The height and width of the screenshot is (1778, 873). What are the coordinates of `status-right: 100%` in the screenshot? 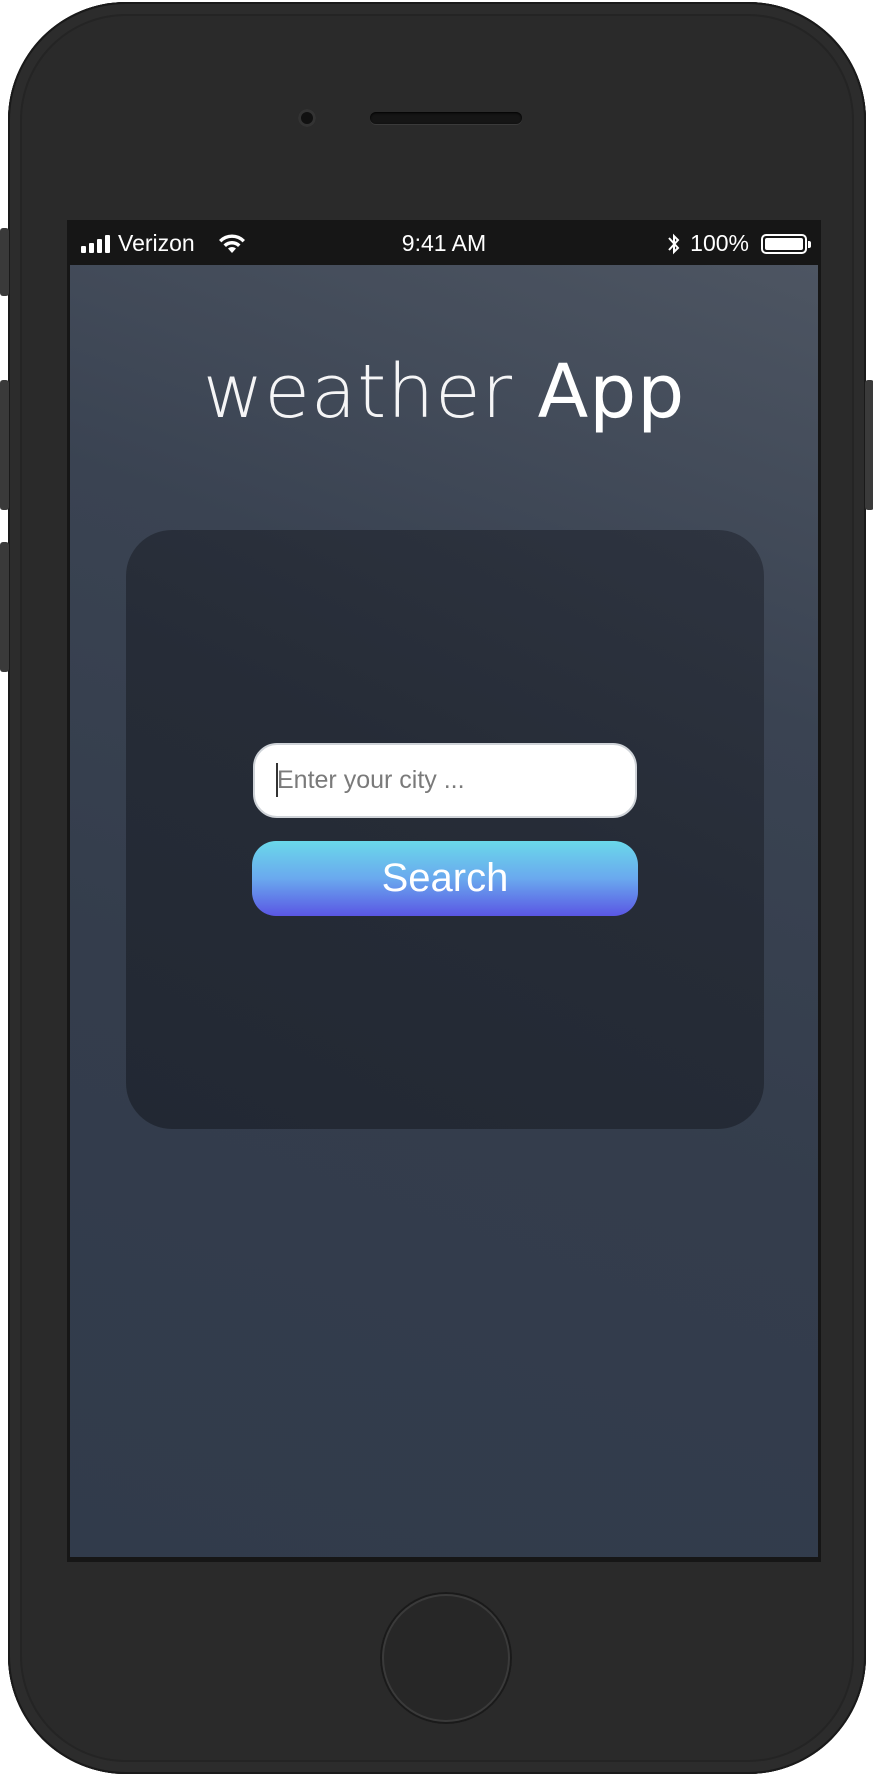 It's located at (738, 243).